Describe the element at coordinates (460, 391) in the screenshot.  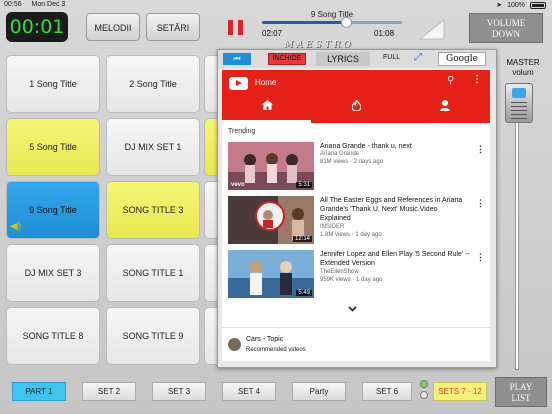
I see `sets-7-12-button: SETS 7 - 12` at that location.